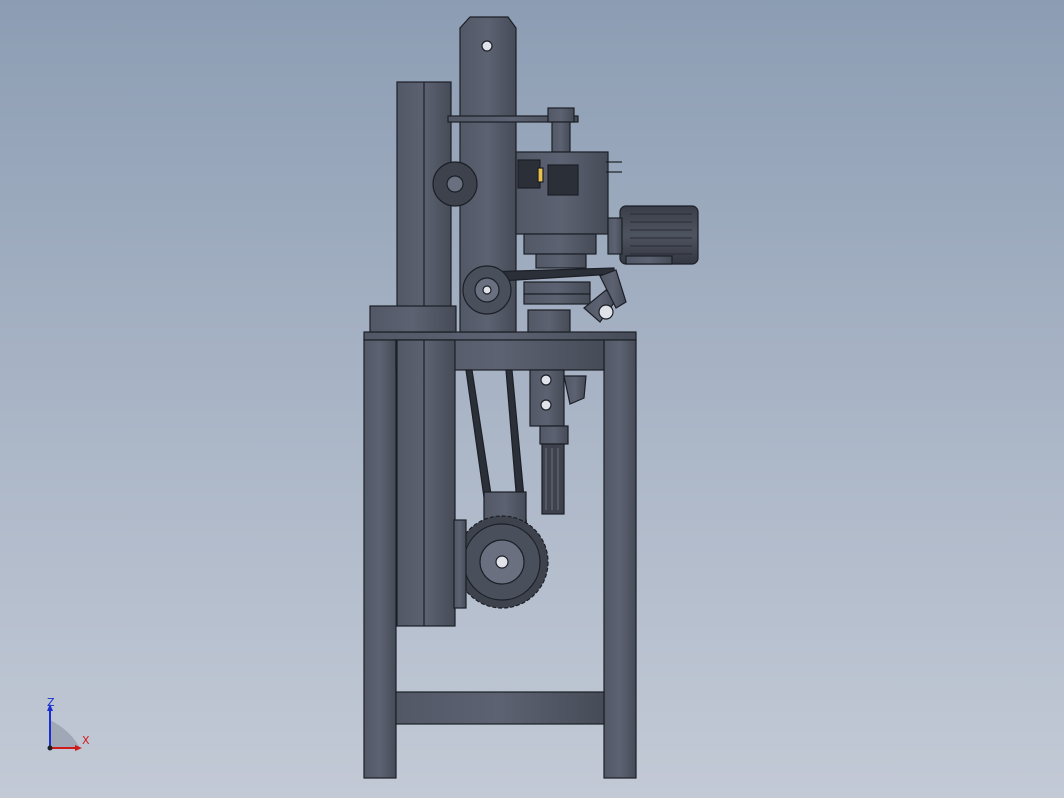  I want to click on lower-crossbar, so click(500, 708).